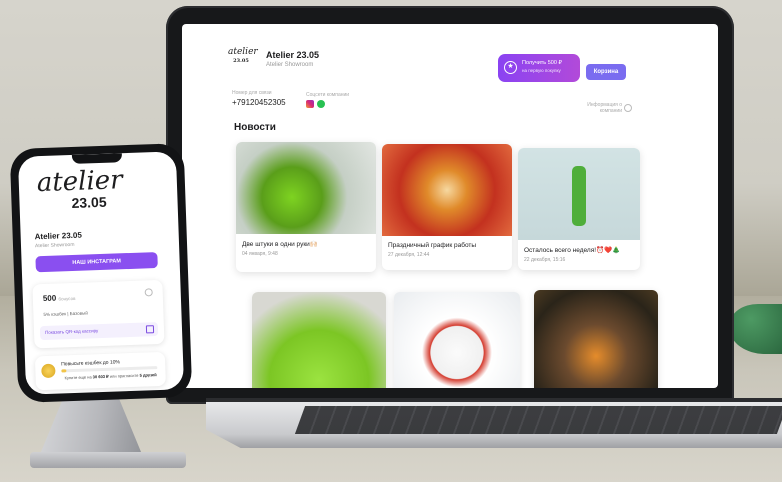  Describe the element at coordinates (409, 255) in the screenshot. I see `news-date: 27 декабря, 12:44` at that location.